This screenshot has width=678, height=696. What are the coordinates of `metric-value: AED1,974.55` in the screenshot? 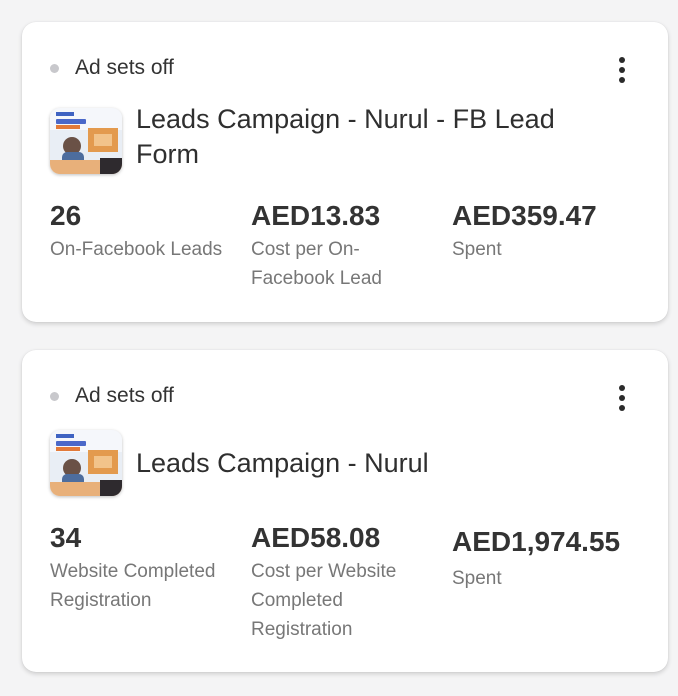 It's located at (536, 541).